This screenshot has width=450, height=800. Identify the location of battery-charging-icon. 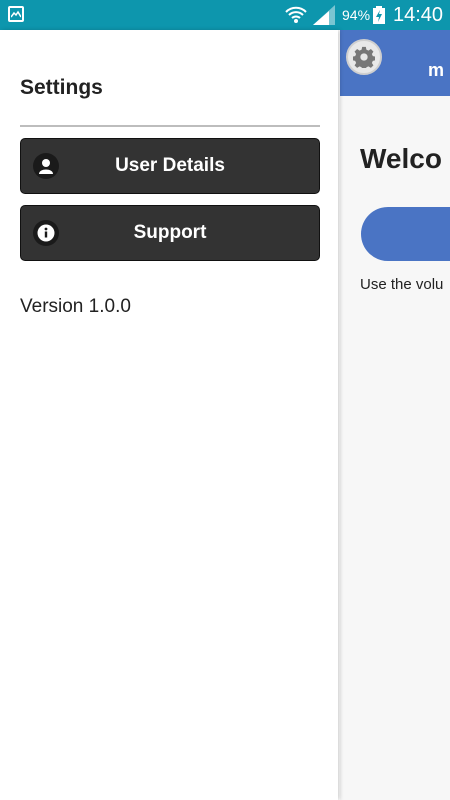
(379, 17).